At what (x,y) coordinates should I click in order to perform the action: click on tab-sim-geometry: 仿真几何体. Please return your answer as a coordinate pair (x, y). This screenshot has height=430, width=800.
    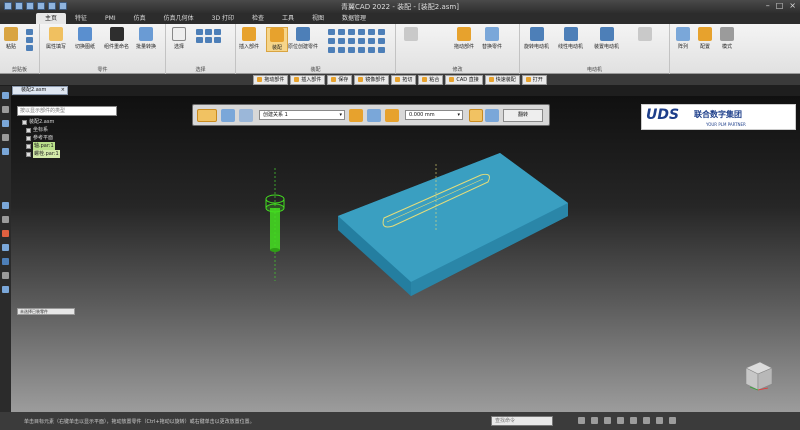
    Looking at the image, I should click on (179, 18).